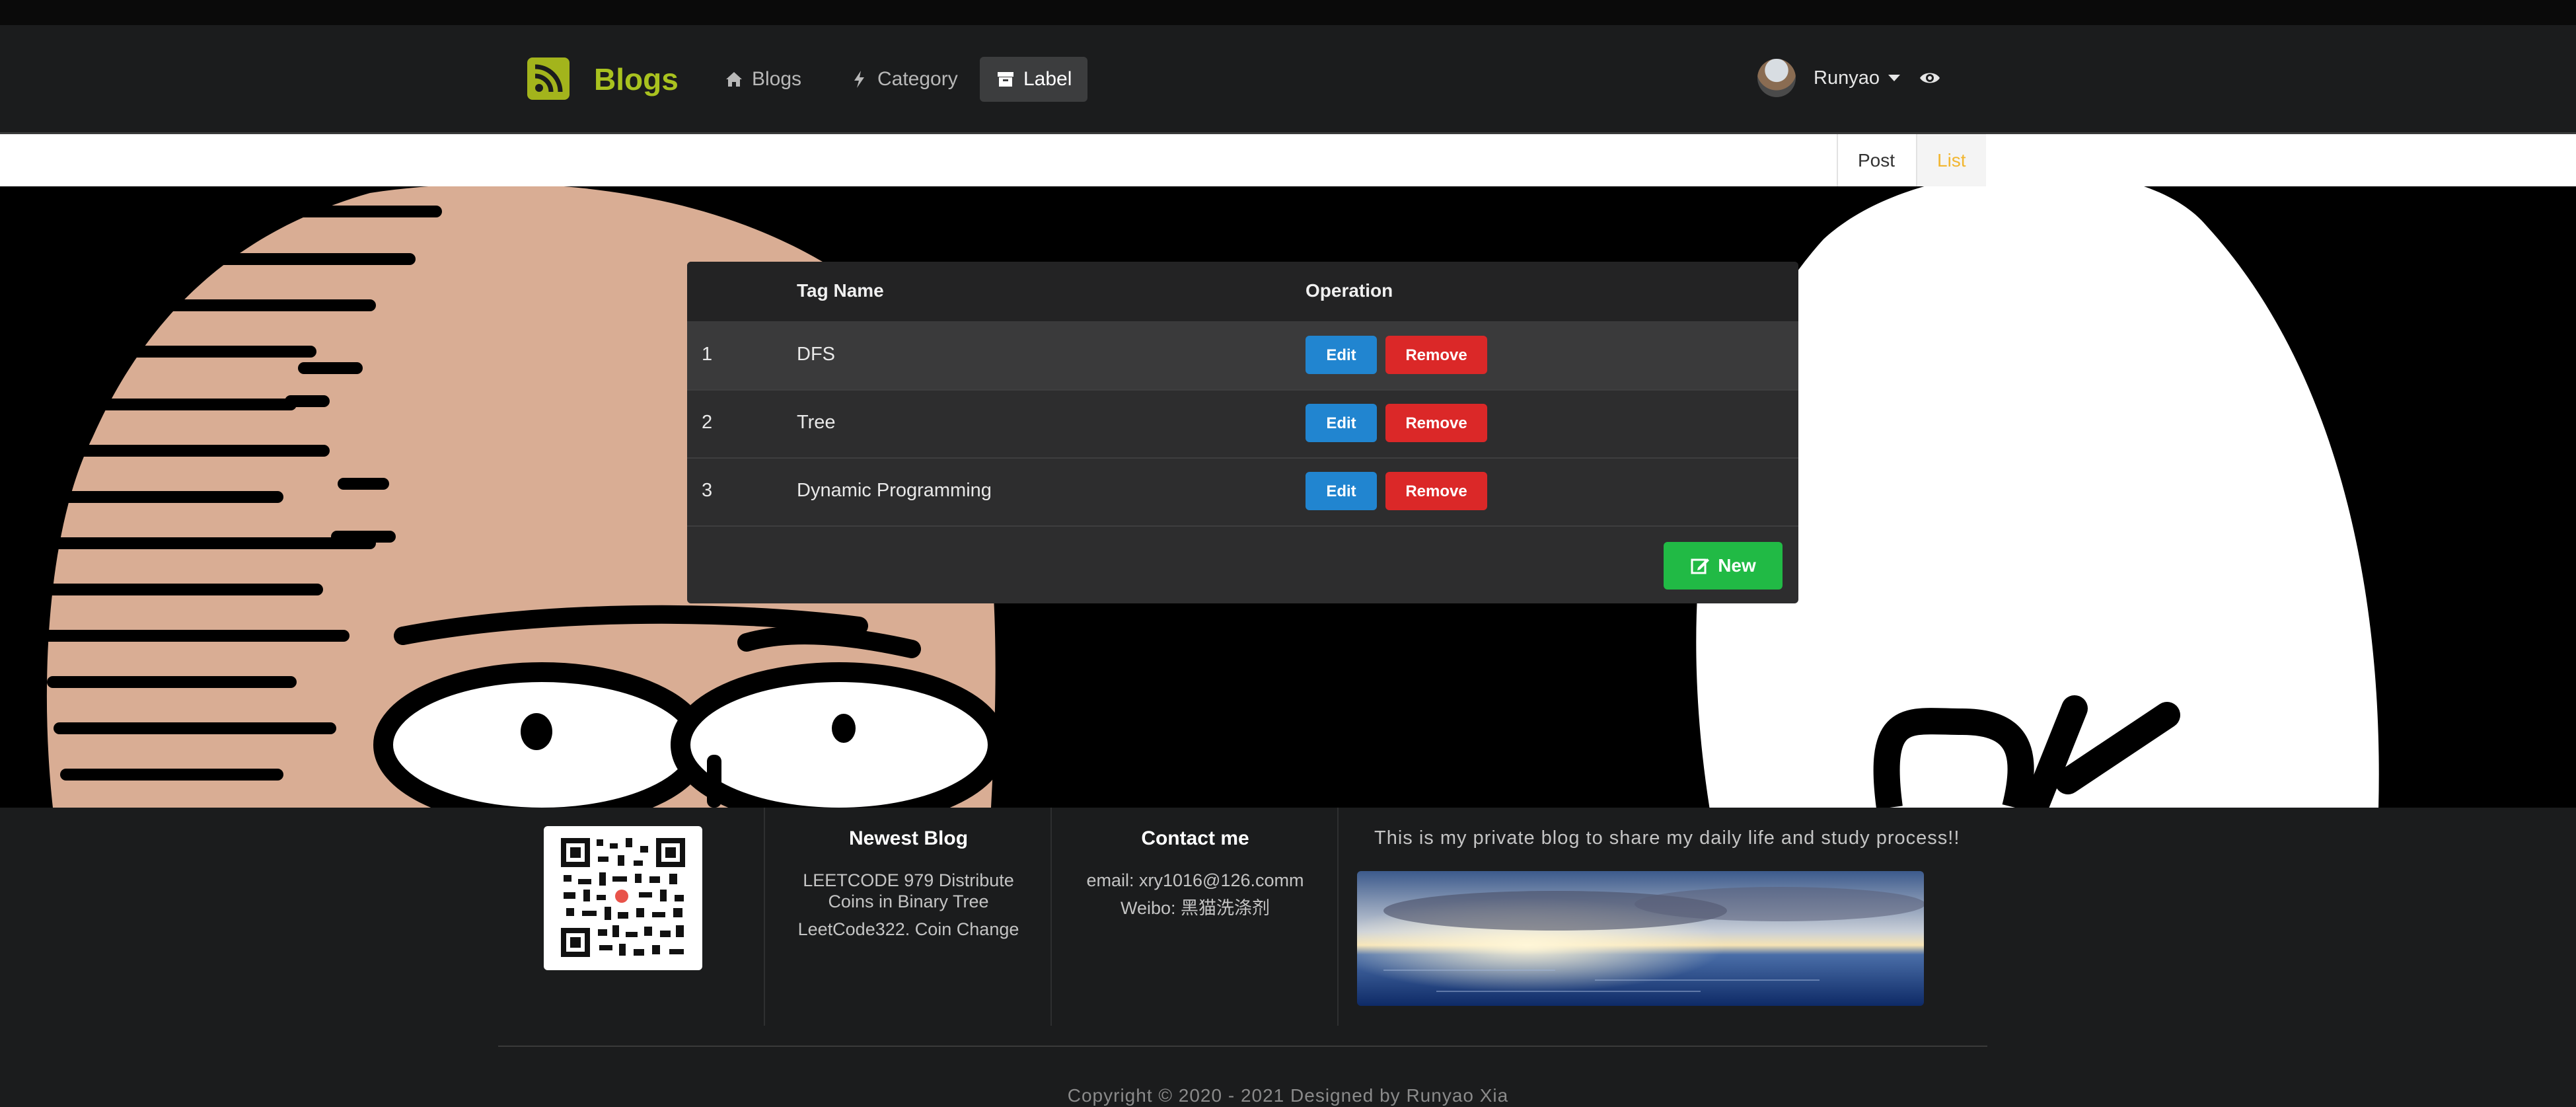 Image resolution: width=2576 pixels, height=1107 pixels. What do you see at coordinates (1894, 78) in the screenshot?
I see `chevron-down-icon` at bounding box center [1894, 78].